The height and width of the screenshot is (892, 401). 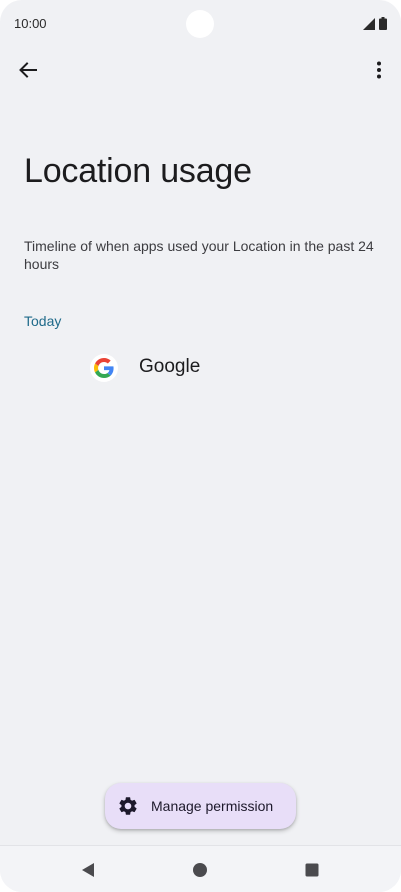 I want to click on system-nav-bar, so click(x=200, y=868).